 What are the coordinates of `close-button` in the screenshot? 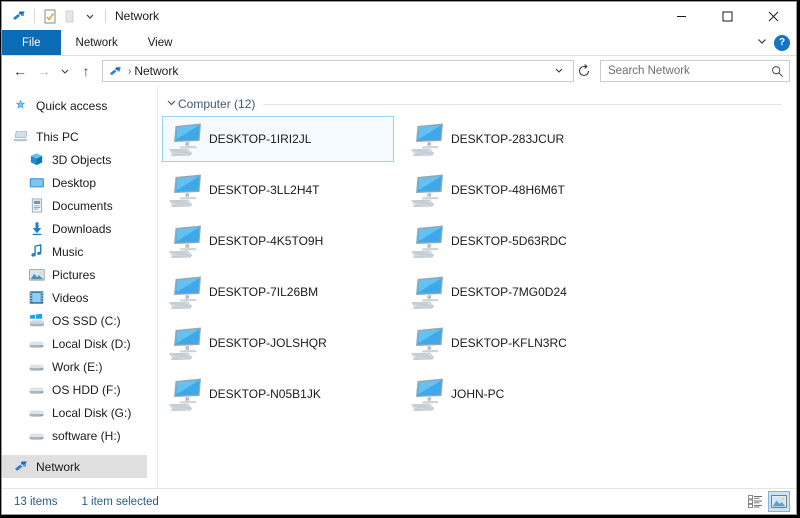 It's located at (773, 16).